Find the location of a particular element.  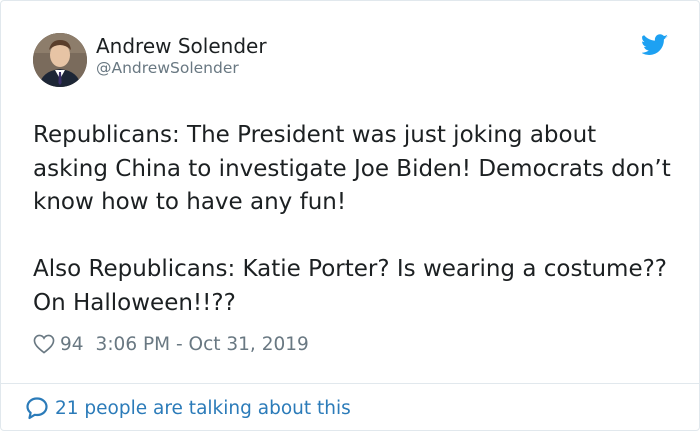

author-name: Andrew Solender is located at coordinates (181, 46).